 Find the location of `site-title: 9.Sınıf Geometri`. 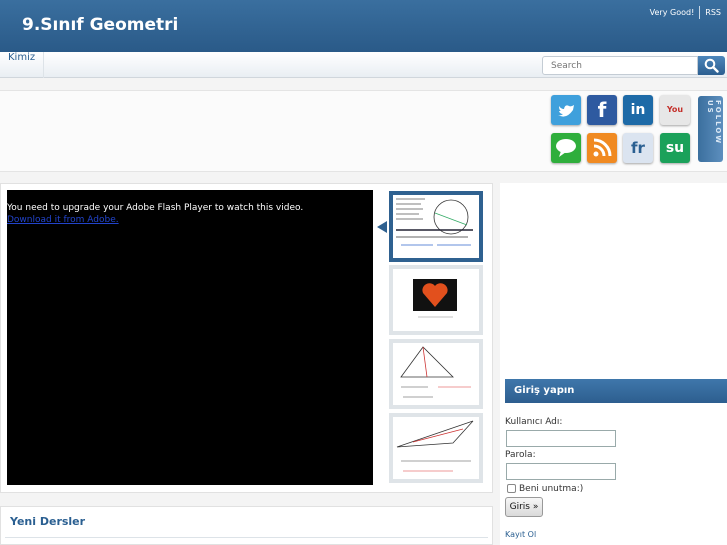

site-title: 9.Sınıf Geometri is located at coordinates (100, 25).